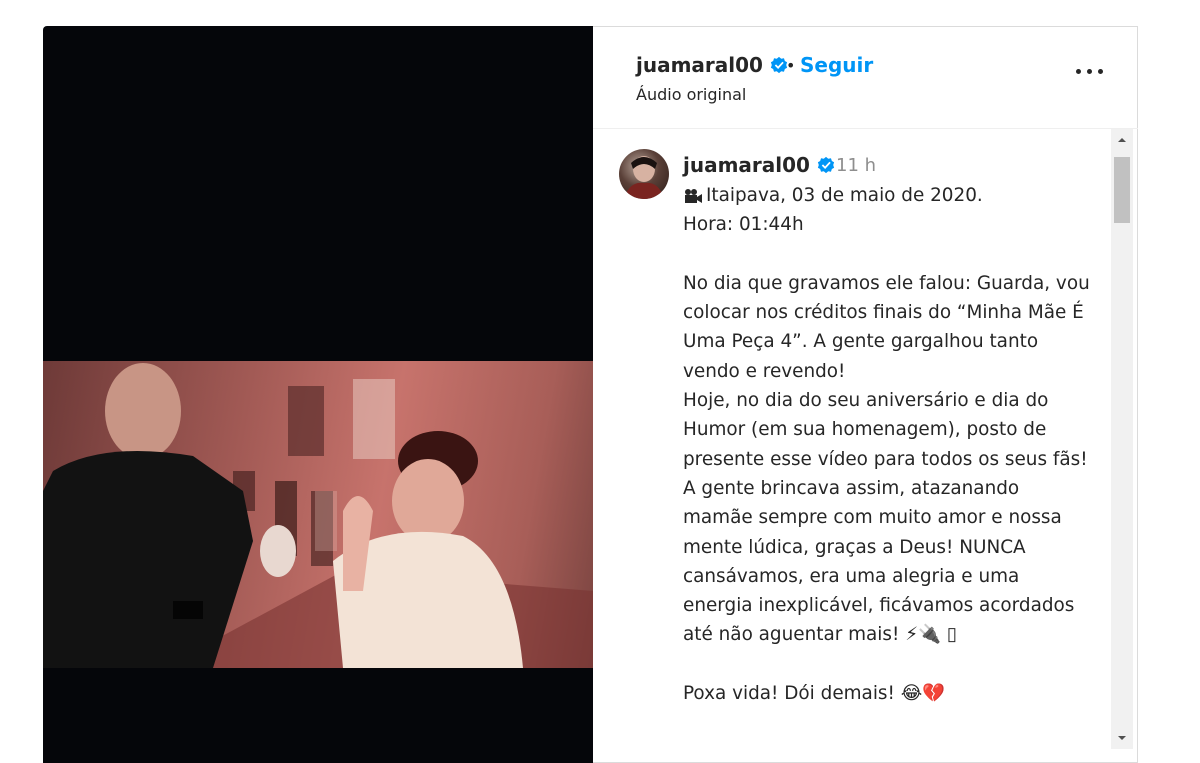 The height and width of the screenshot is (763, 1200). What do you see at coordinates (826, 164) in the screenshot?
I see `verified-badge-icon` at bounding box center [826, 164].